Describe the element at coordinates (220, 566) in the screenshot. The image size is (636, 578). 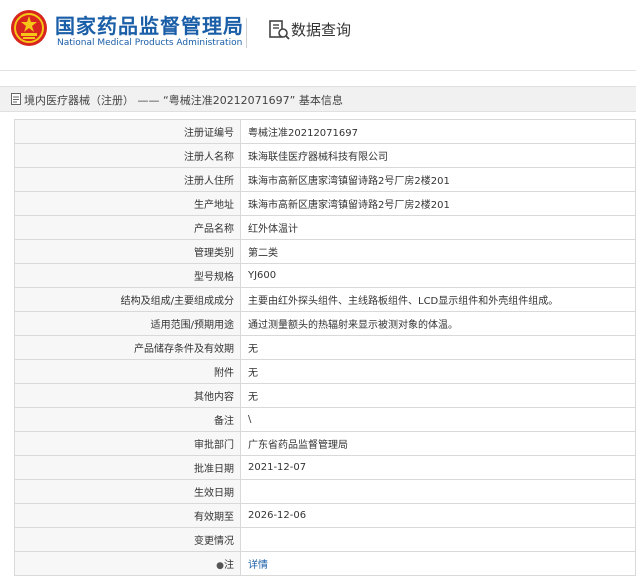
I see `note-pin-icon: ●` at that location.